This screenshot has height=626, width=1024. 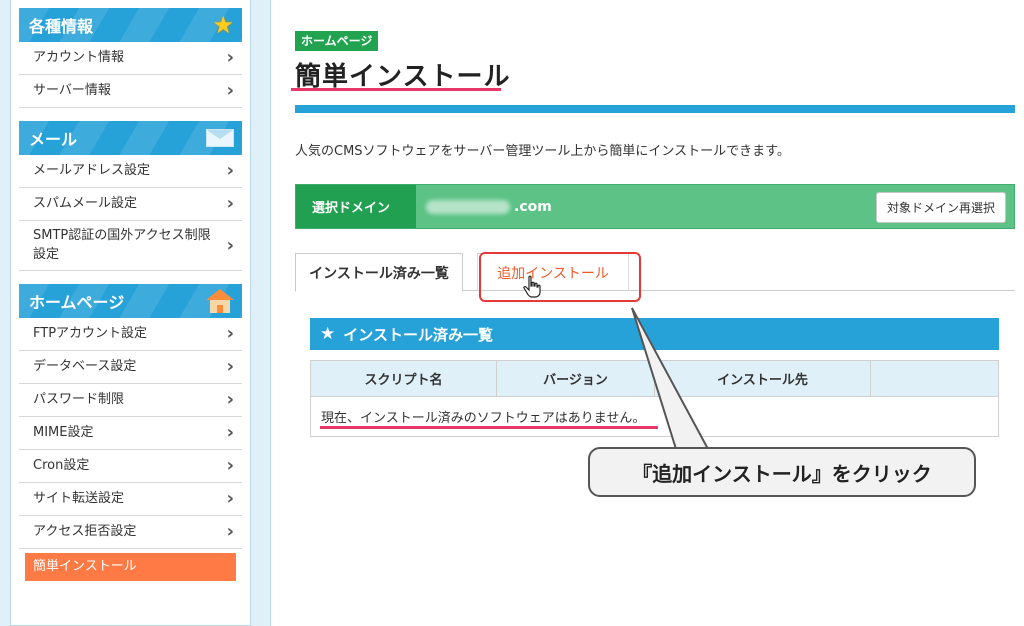 What do you see at coordinates (654, 334) in the screenshot?
I see `installed-list-header: ★ インストール済み一覧` at bounding box center [654, 334].